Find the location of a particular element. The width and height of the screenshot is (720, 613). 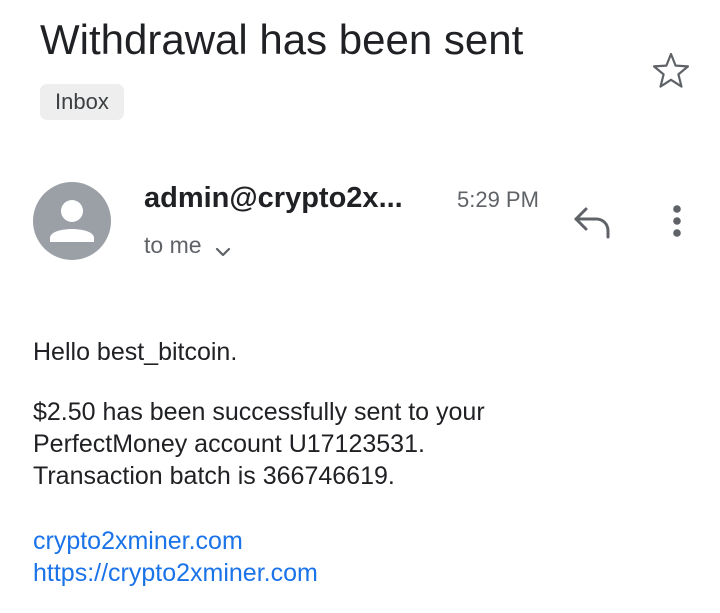

star-button is located at coordinates (671, 71).